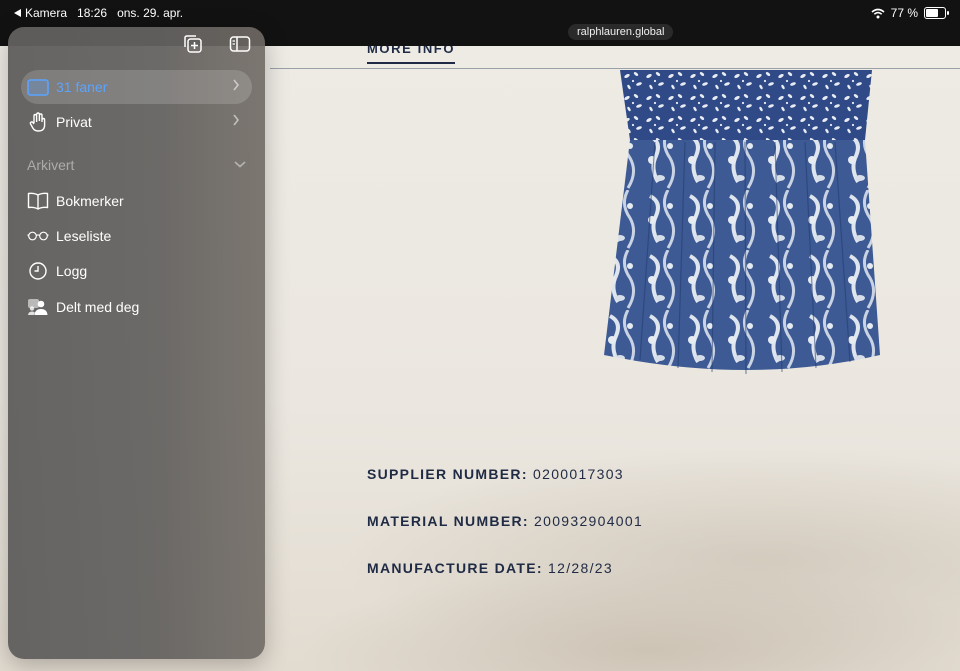 The image size is (960, 671). Describe the element at coordinates (580, 568) in the screenshot. I see `manufacture-date-value: 12/28/23` at that location.